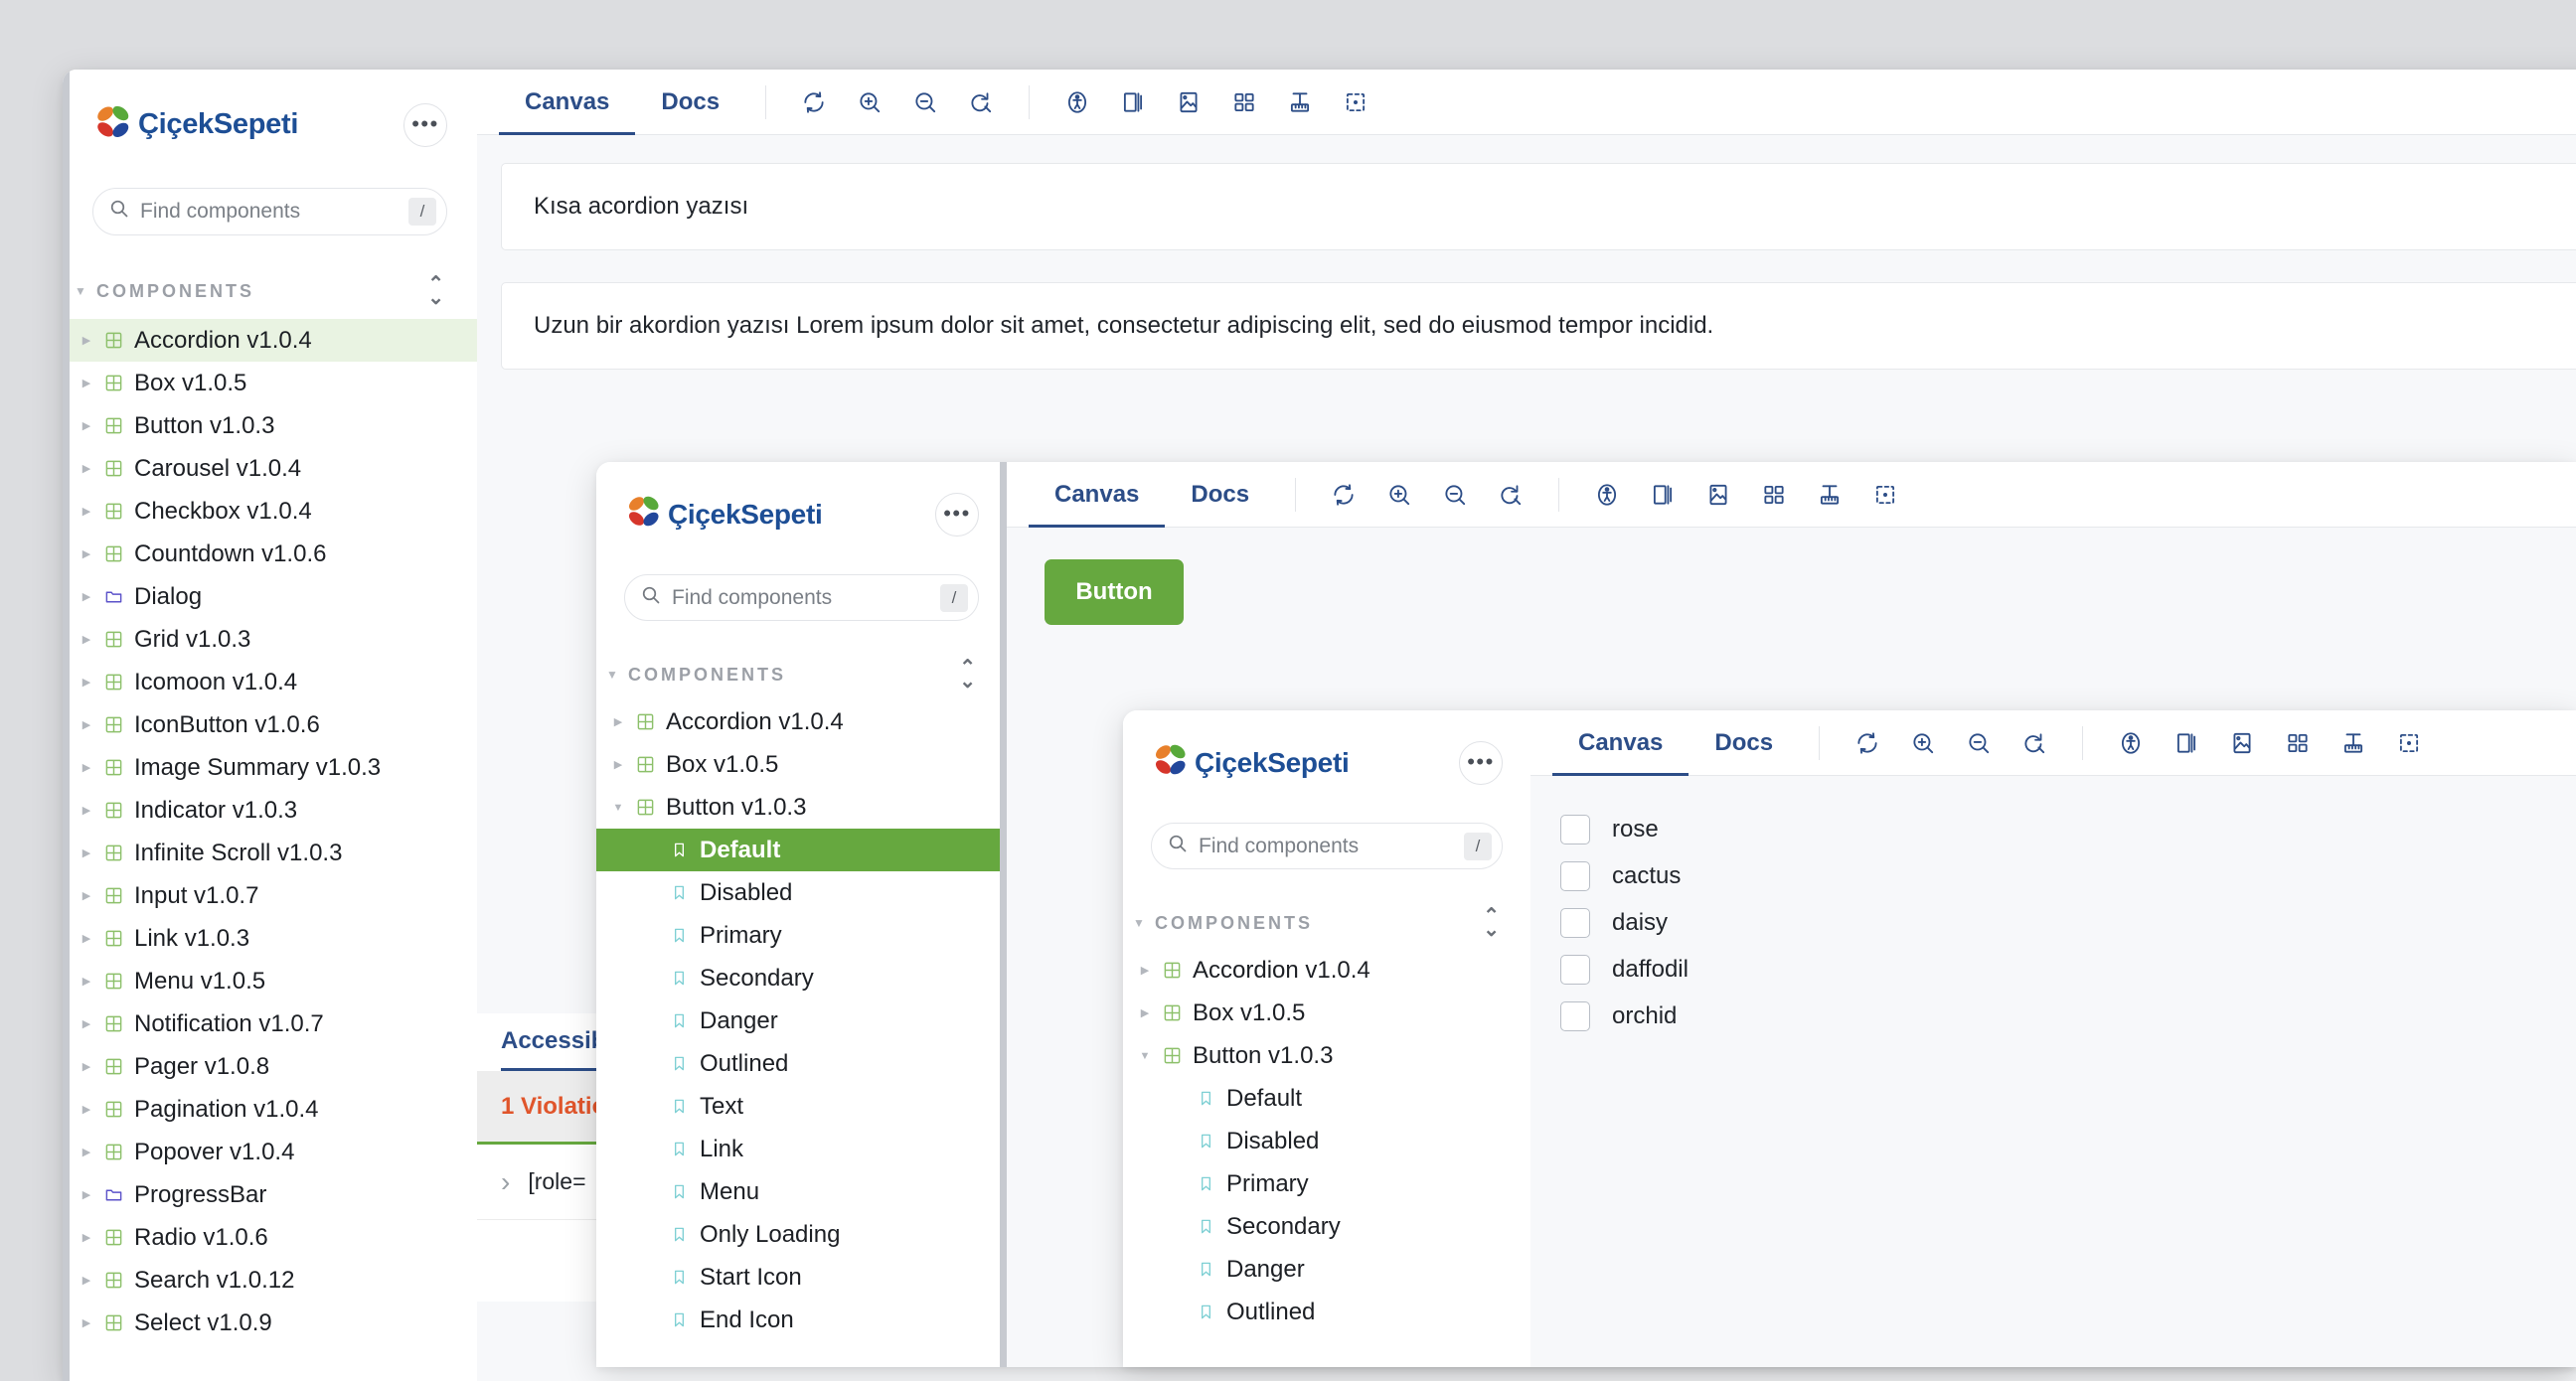  I want to click on sidebar-item-pagination-v1-0-4: ▶ Pagination v1.0.4, so click(270, 1109).